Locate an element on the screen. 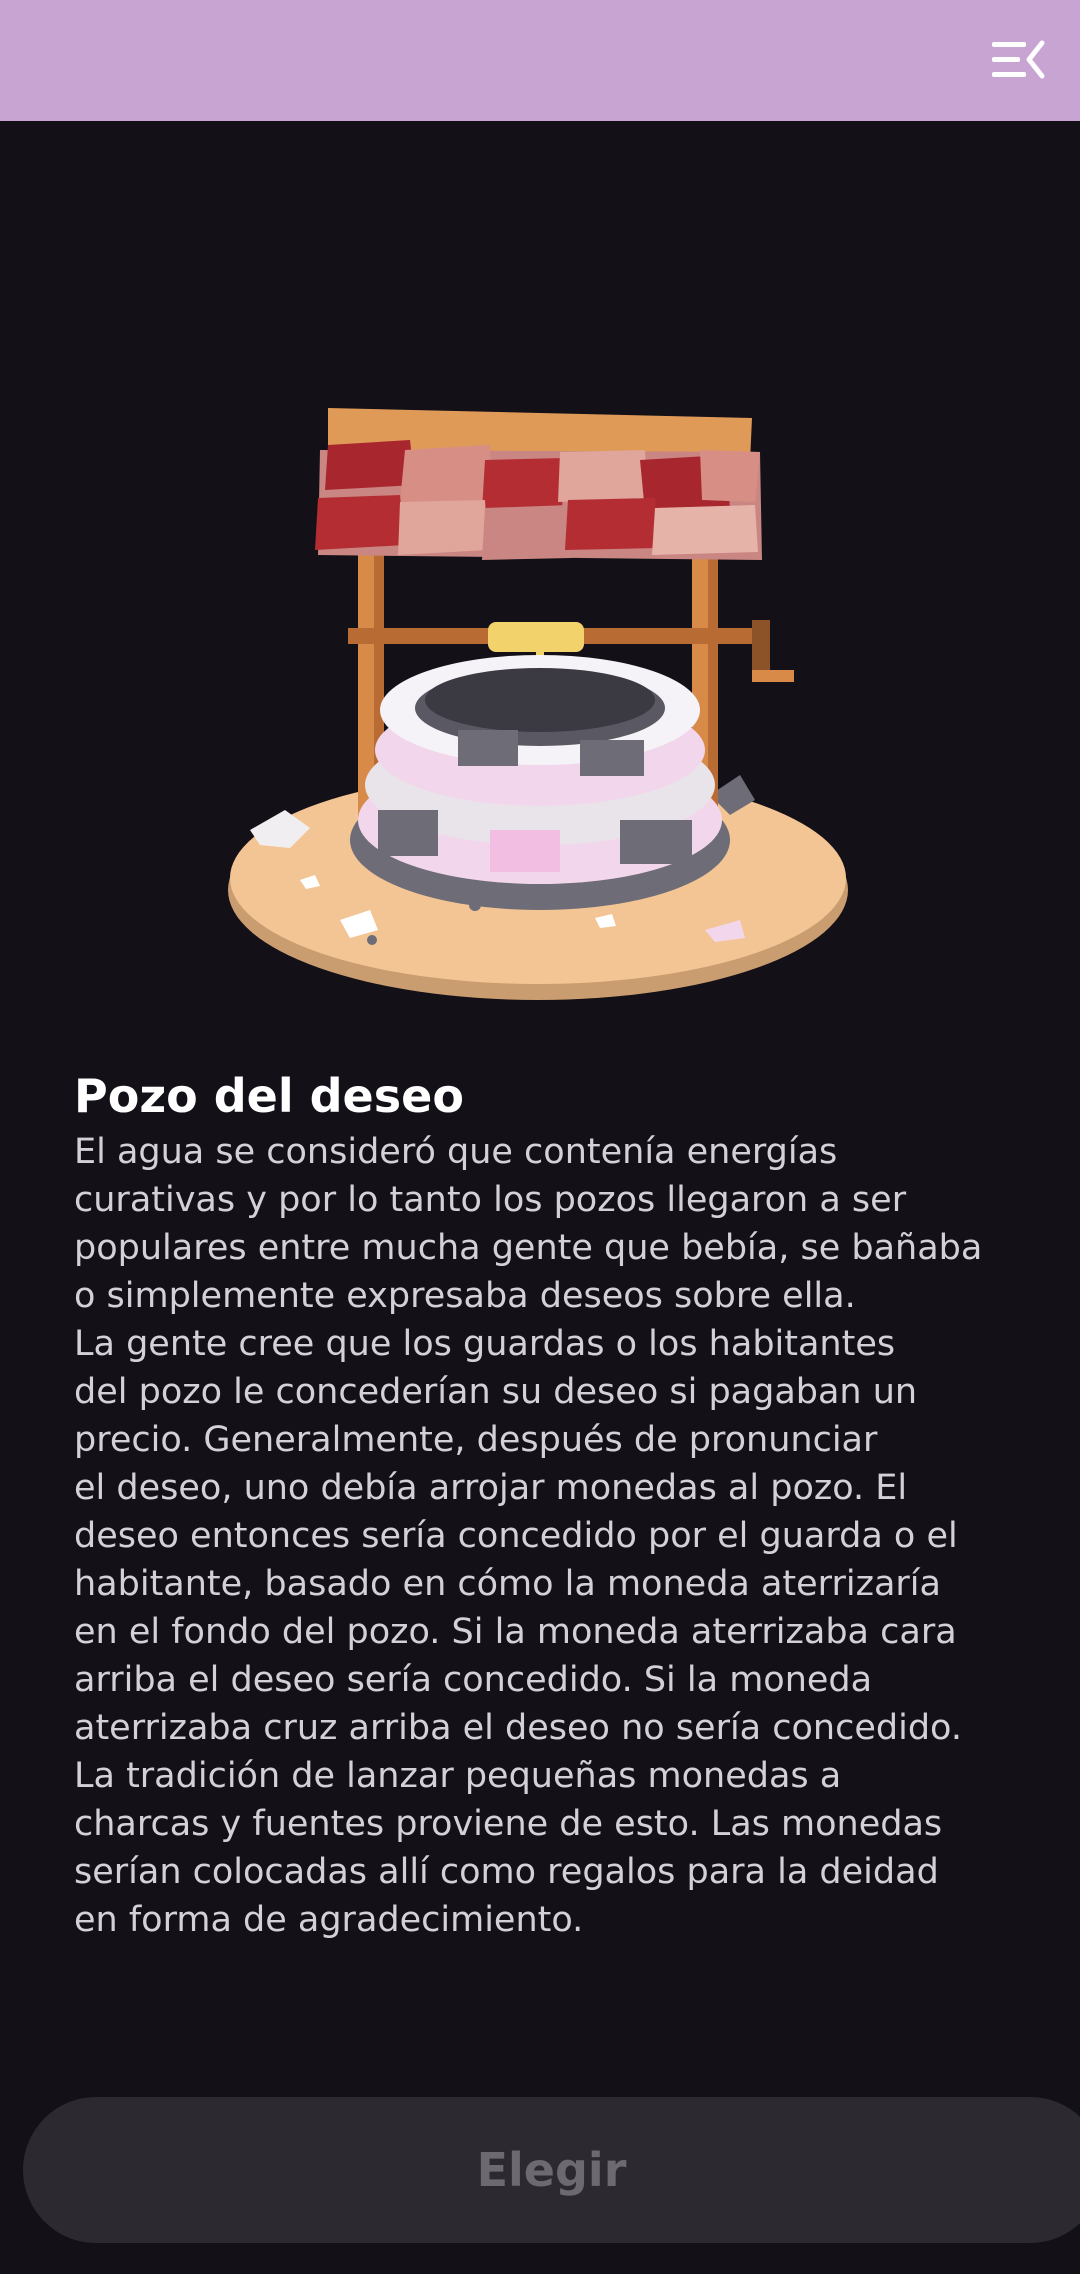 The width and height of the screenshot is (1080, 2274). choose-button: Elegir is located at coordinates (551, 2170).